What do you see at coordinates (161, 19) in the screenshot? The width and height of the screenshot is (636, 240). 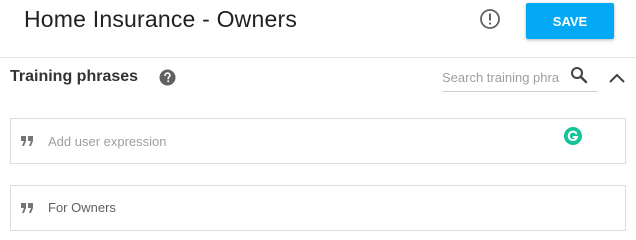 I see `page-title: Home Insurance - Owners` at bounding box center [161, 19].